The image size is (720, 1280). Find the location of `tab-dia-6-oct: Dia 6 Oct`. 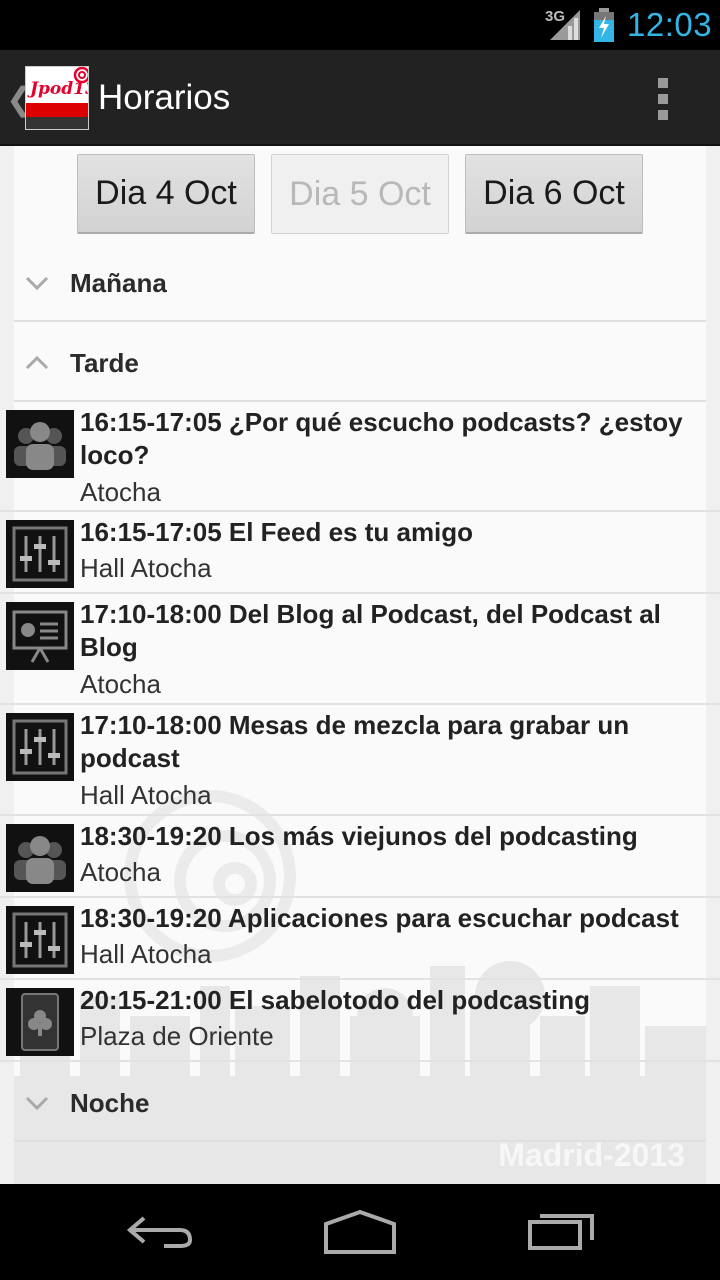

tab-dia-6-oct: Dia 6 Oct is located at coordinates (554, 194).